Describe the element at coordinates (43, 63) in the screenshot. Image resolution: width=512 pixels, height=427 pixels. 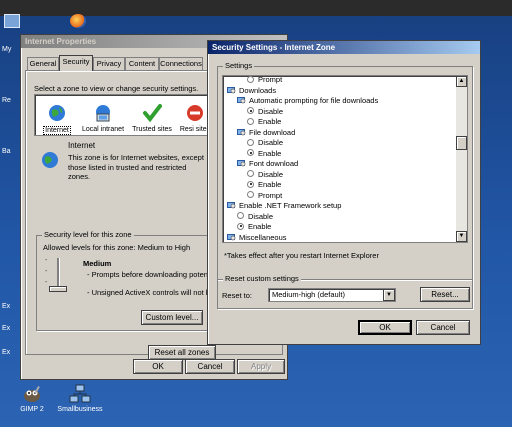
I see `tab-general: General` at that location.